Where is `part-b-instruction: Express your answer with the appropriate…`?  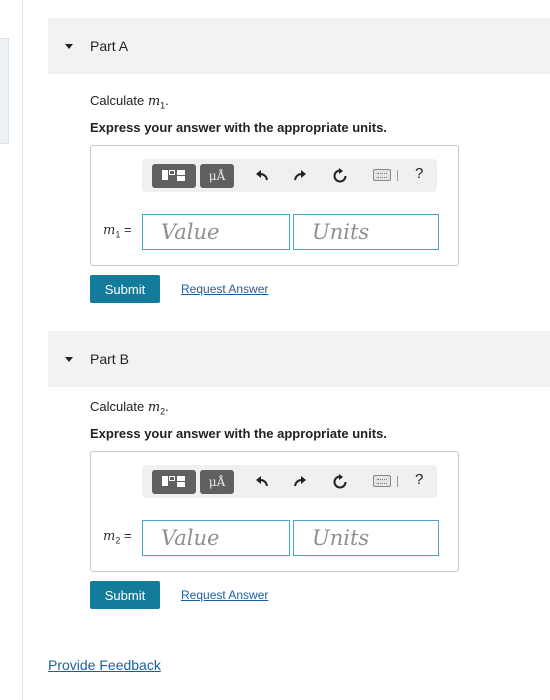 part-b-instruction: Express your answer with the appropriate… is located at coordinates (238, 433).